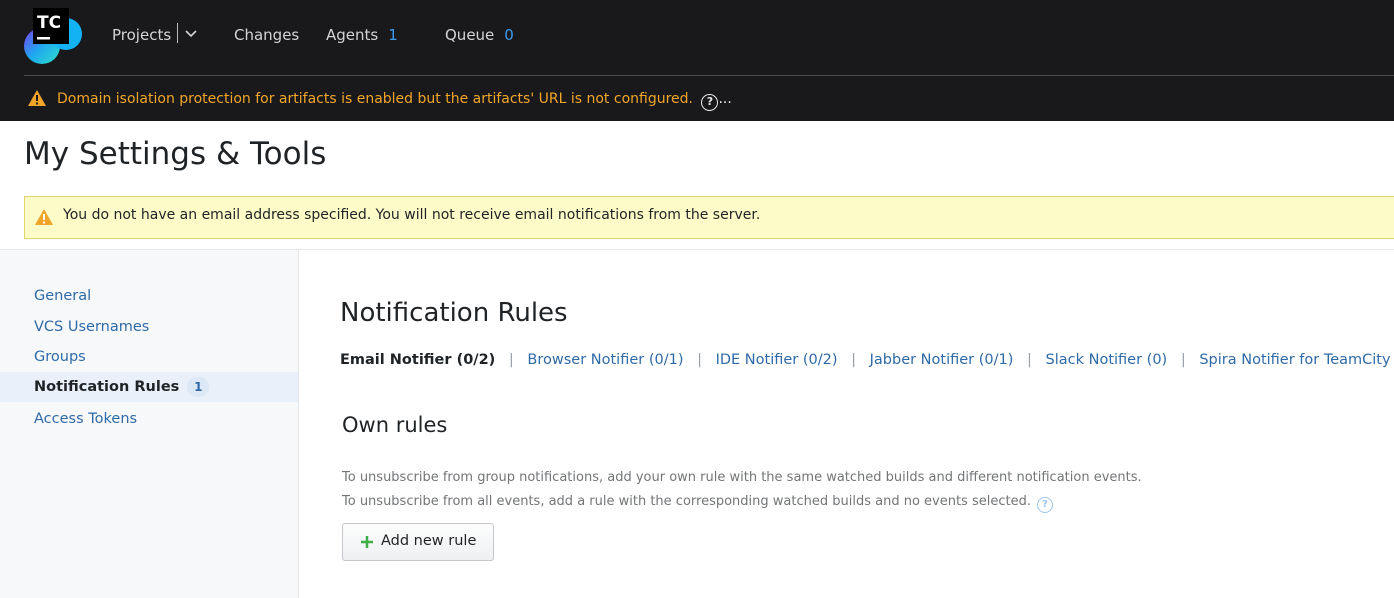  Describe the element at coordinates (177, 33) in the screenshot. I see `nav-divider` at that location.